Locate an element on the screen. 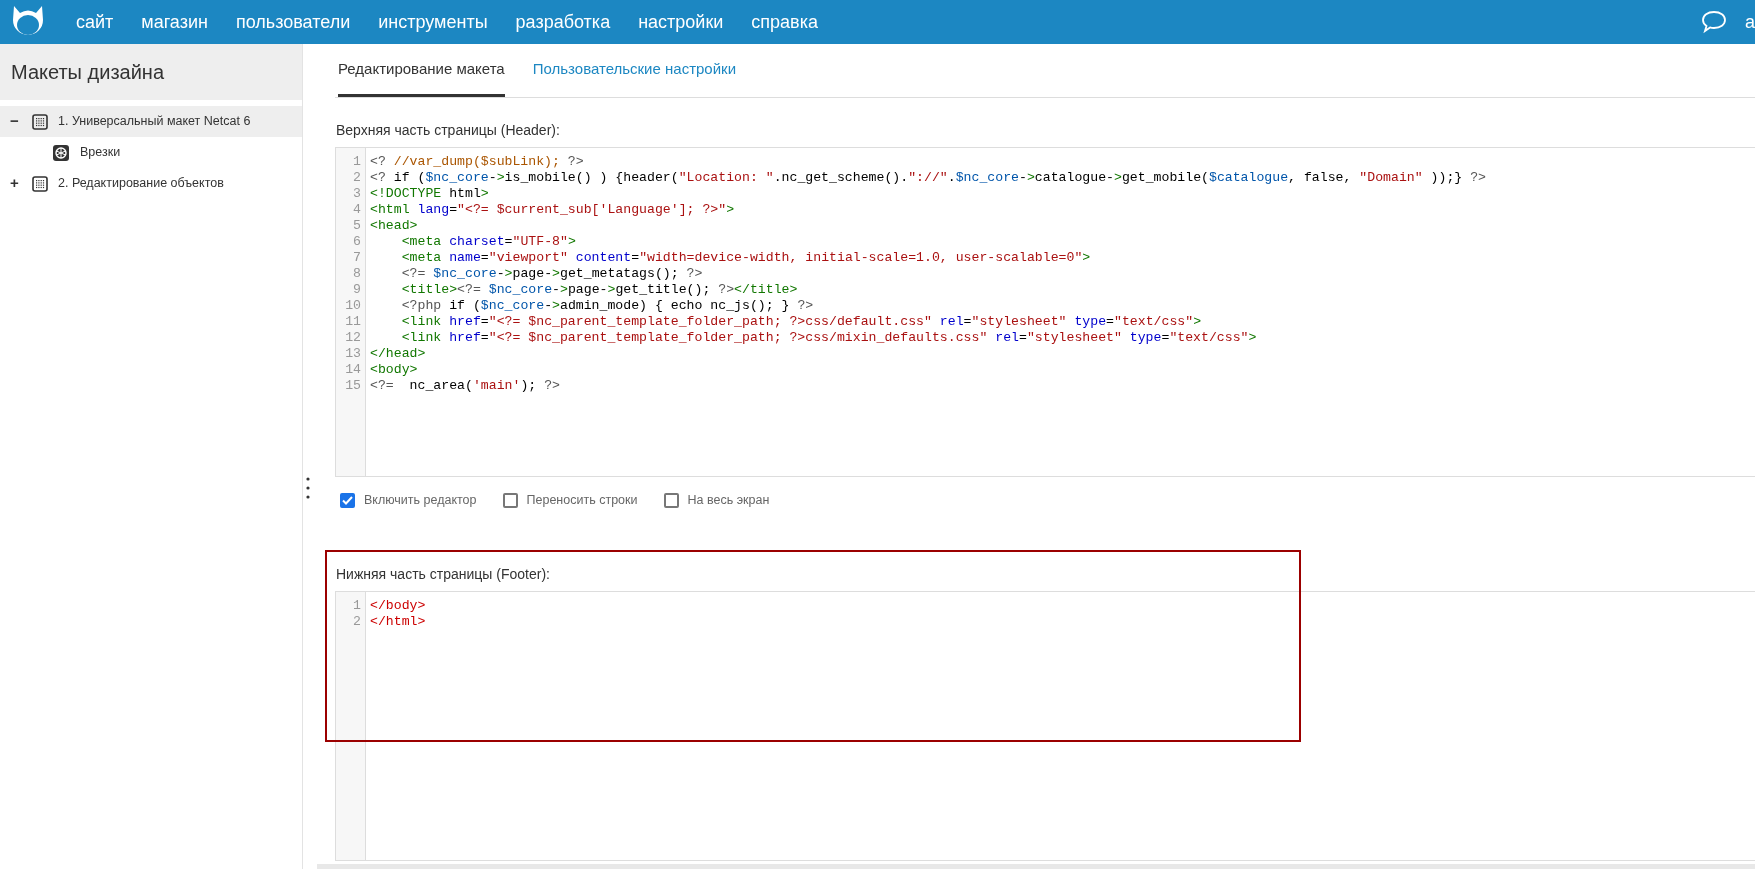  code-line: <link href="<?= $nc_parent_template_folder_path; ?>css/mixin_defaults.css" rel="stylesheet" type="text/css"> is located at coordinates (829, 338).